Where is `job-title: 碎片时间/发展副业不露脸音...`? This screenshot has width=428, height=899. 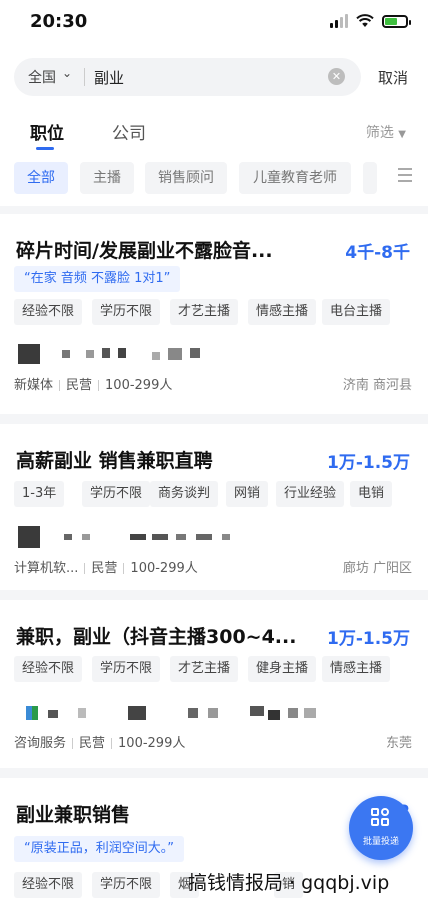
job-title: 碎片时间/发展副业不露脸音... is located at coordinates (144, 251).